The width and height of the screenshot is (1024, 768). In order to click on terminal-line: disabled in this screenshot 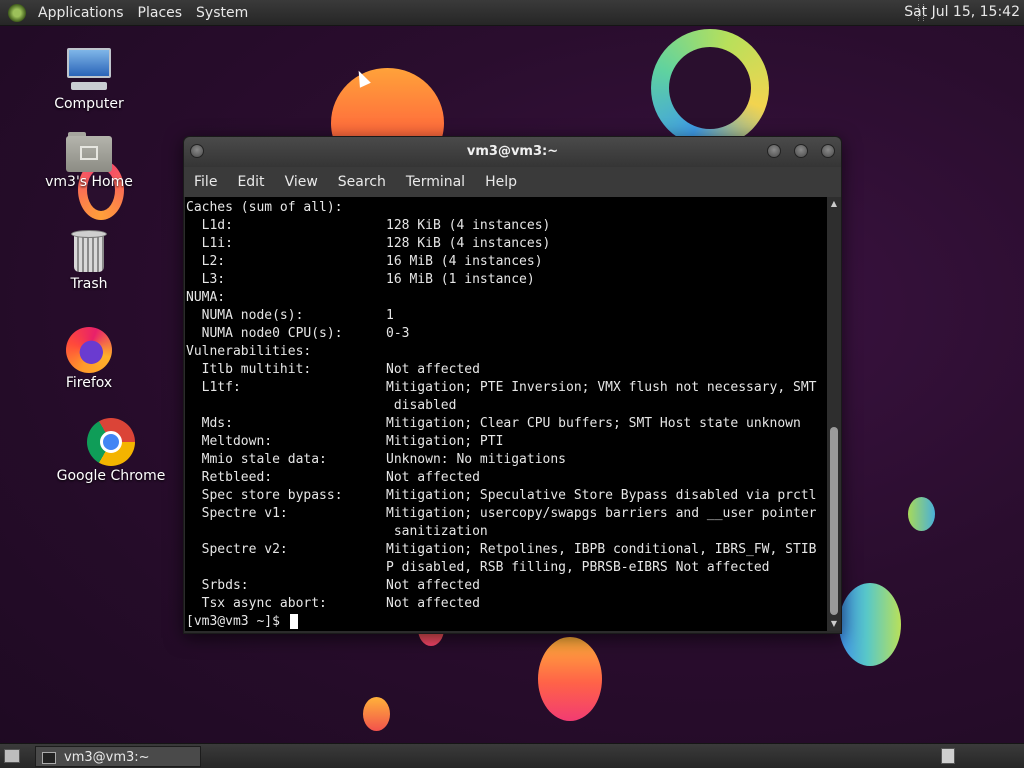, I will do `click(506, 406)`.